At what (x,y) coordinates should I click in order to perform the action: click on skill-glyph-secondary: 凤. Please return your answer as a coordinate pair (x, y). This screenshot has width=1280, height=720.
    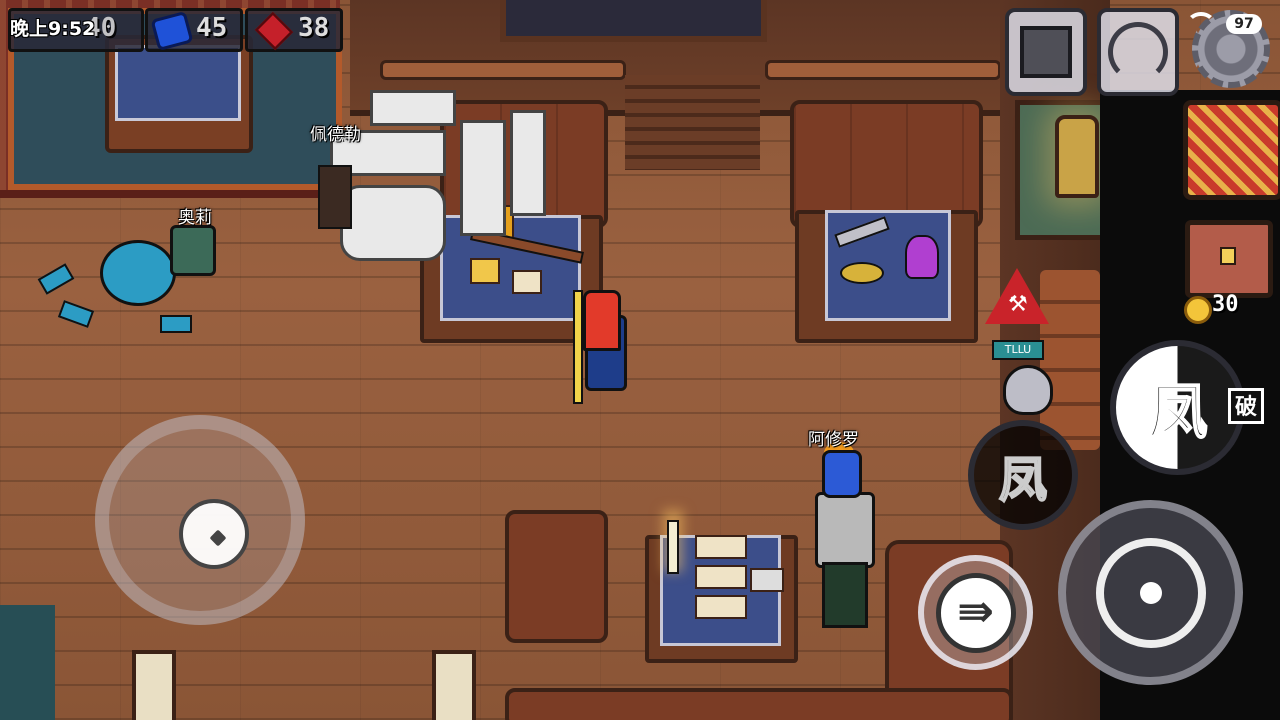
    Looking at the image, I should click on (1023, 480).